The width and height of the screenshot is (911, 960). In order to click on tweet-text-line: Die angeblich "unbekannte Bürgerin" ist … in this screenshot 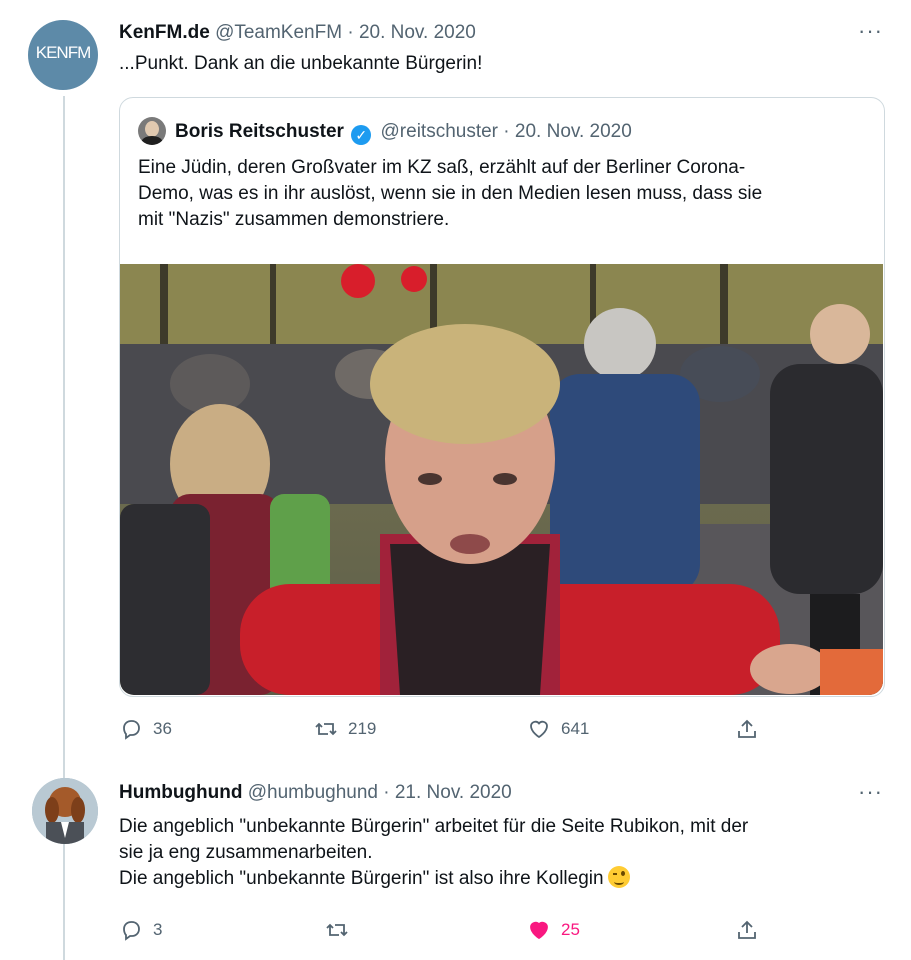, I will do `click(509, 879)`.